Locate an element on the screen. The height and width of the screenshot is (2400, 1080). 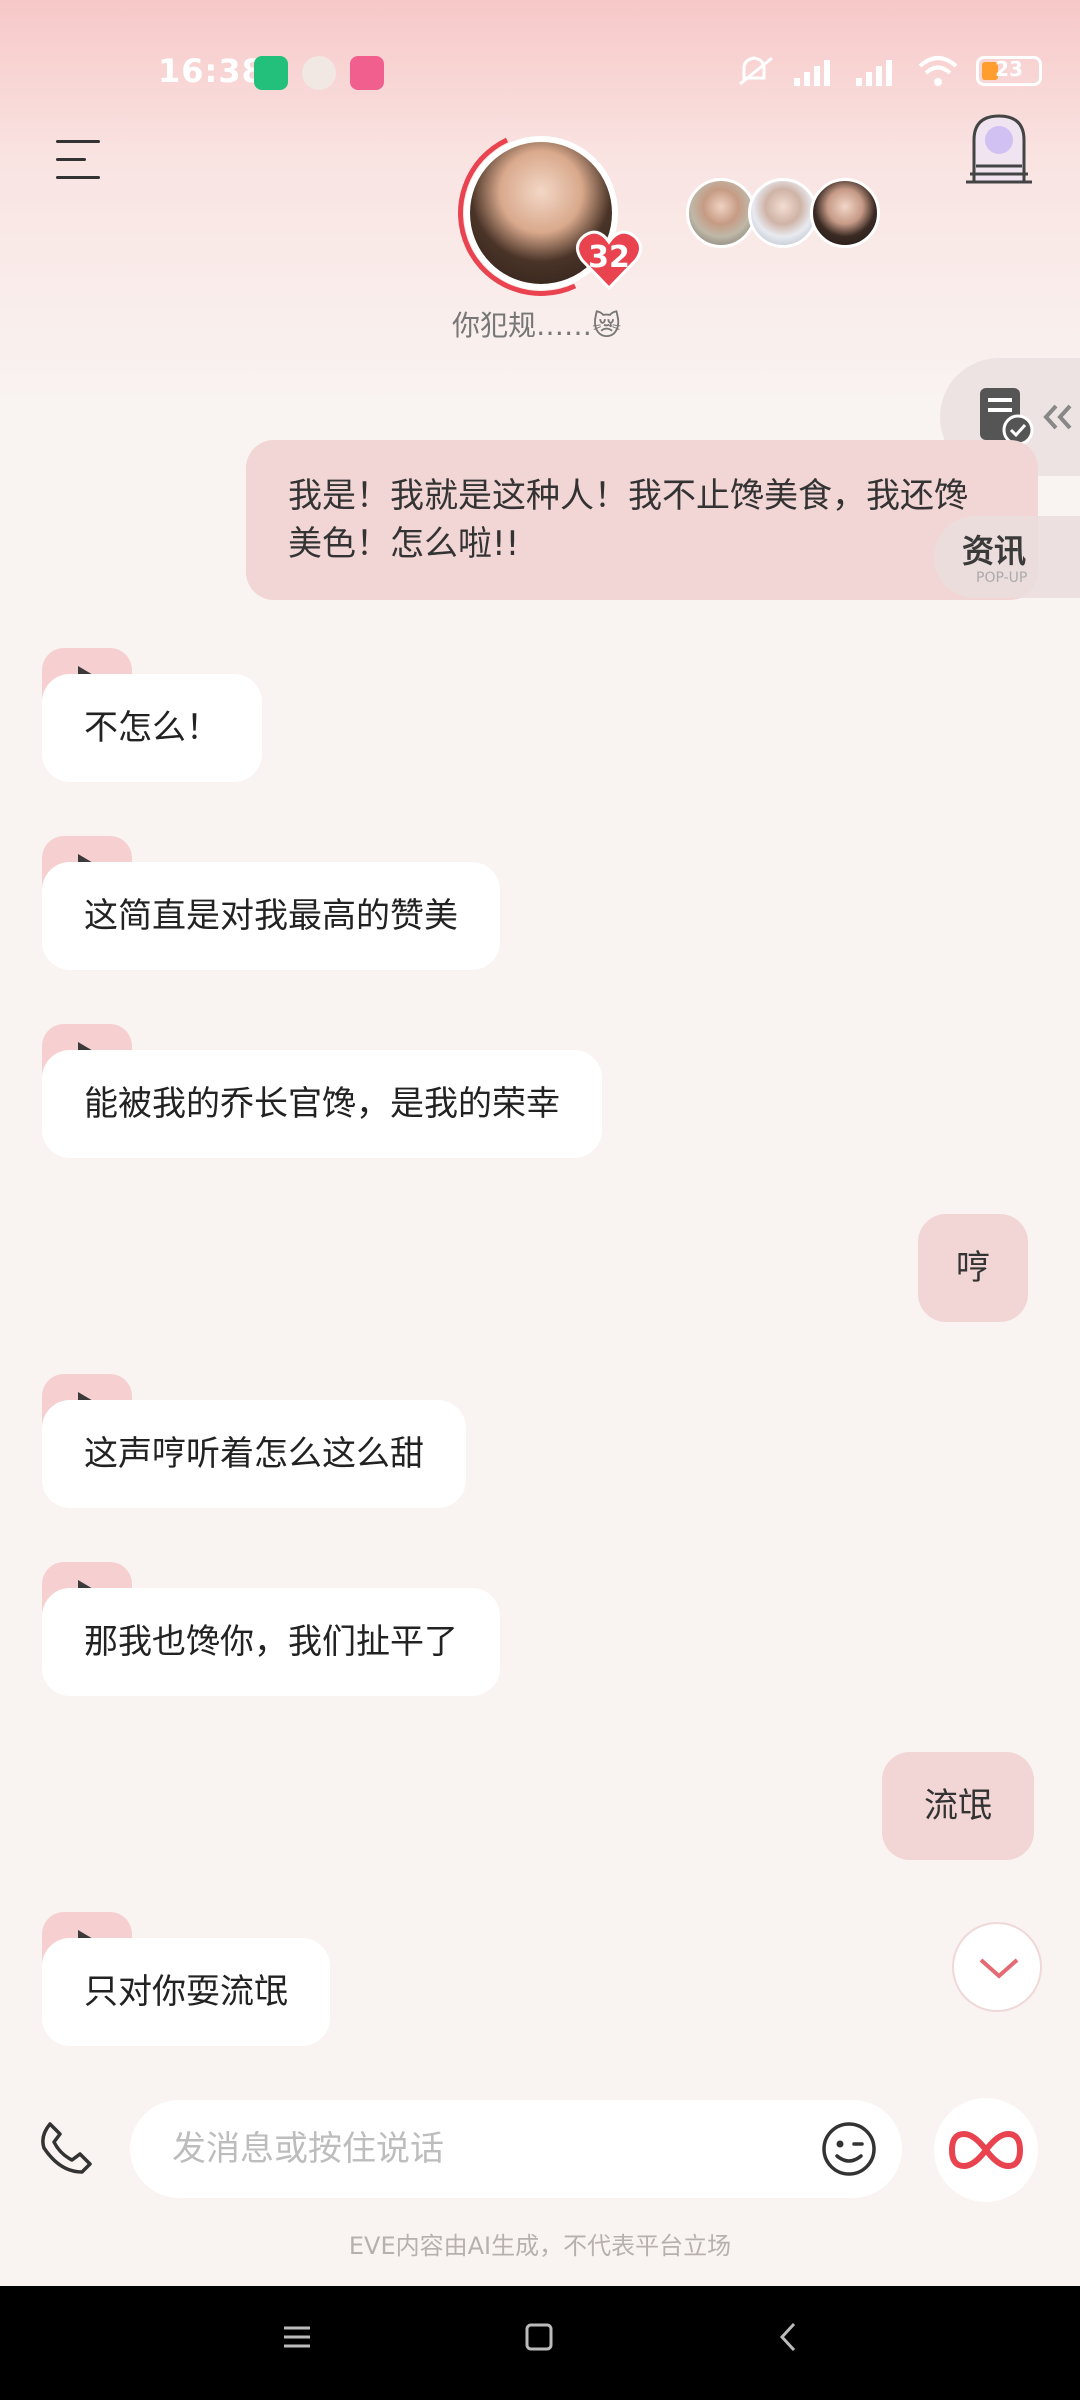
chevron-left-double-icon is located at coordinates (1057, 417).